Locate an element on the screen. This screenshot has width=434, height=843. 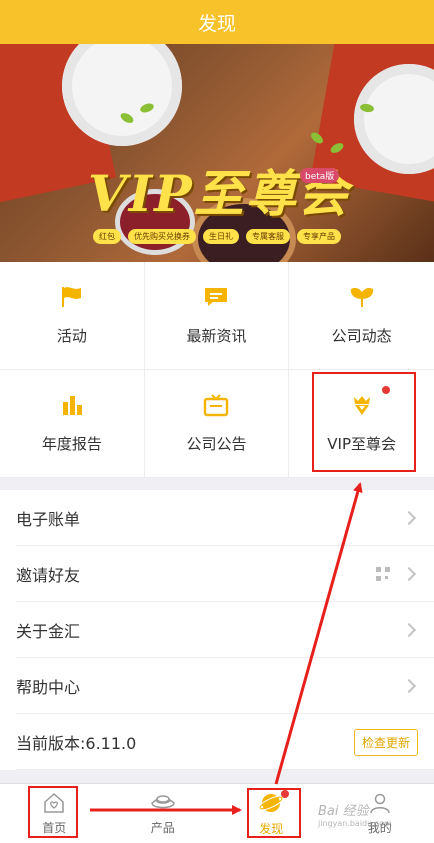
check-update-button: 检查更新 is located at coordinates (386, 742).